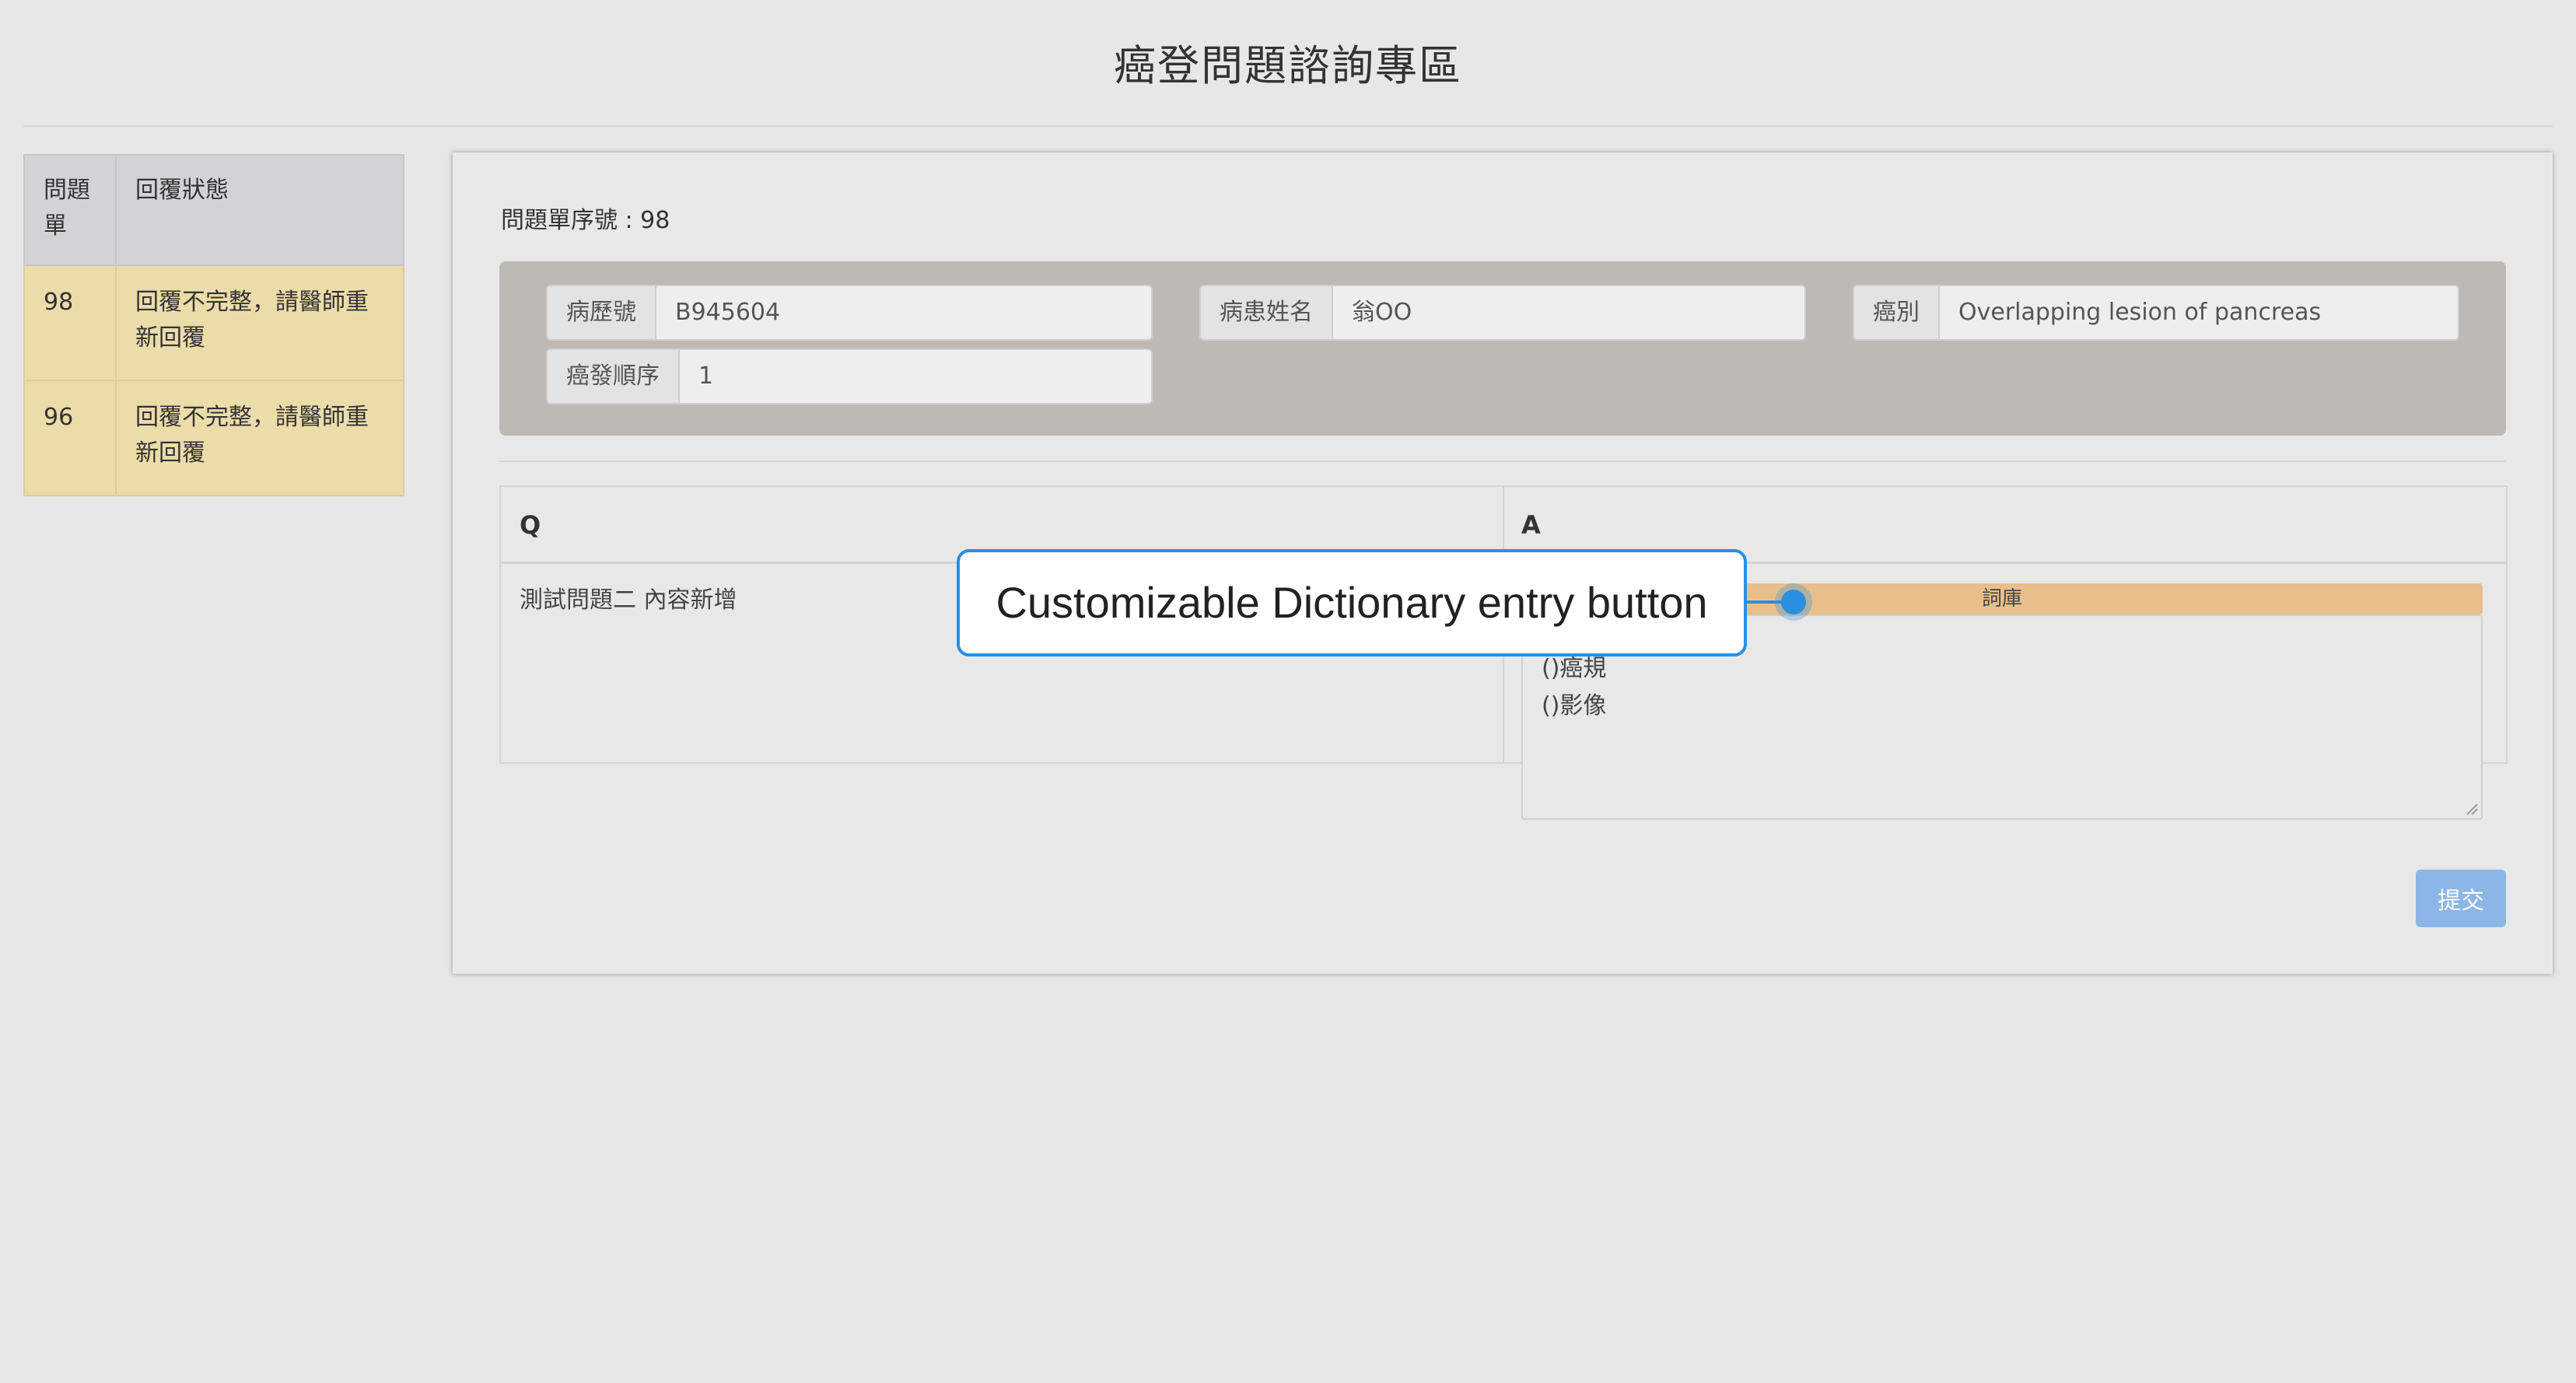  What do you see at coordinates (2199, 313) in the screenshot?
I see `cancer-type-value: Overlapping lesion of pancreas` at bounding box center [2199, 313].